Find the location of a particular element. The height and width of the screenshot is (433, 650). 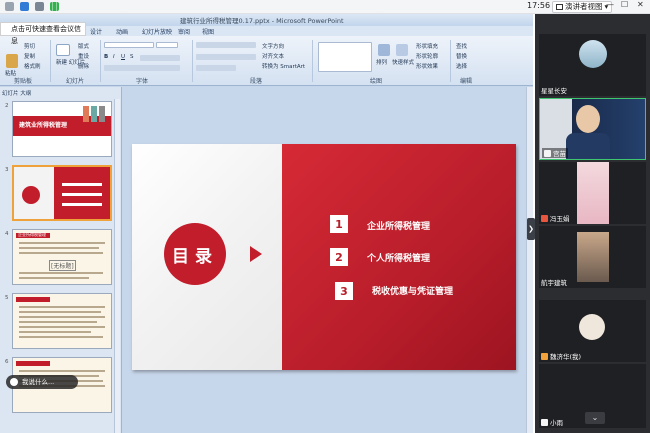

maximize-button: ☐ is located at coordinates (624, 4).